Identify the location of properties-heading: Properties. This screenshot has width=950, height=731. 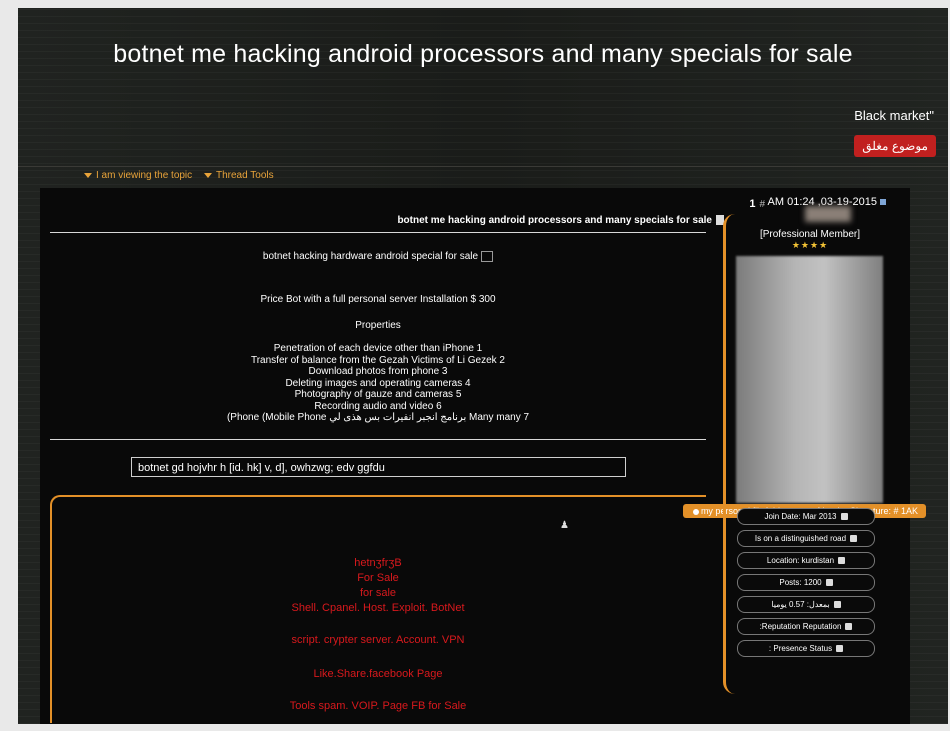
(378, 325).